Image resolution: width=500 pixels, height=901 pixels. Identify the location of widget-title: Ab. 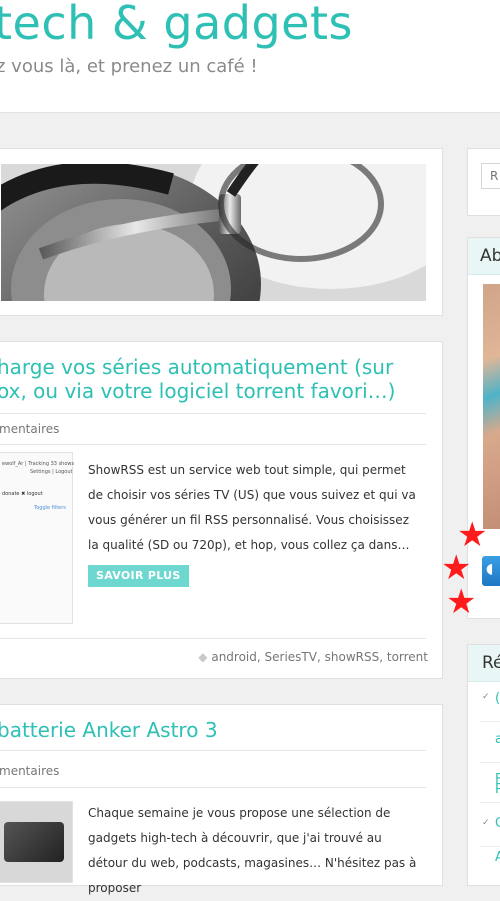
(490, 256).